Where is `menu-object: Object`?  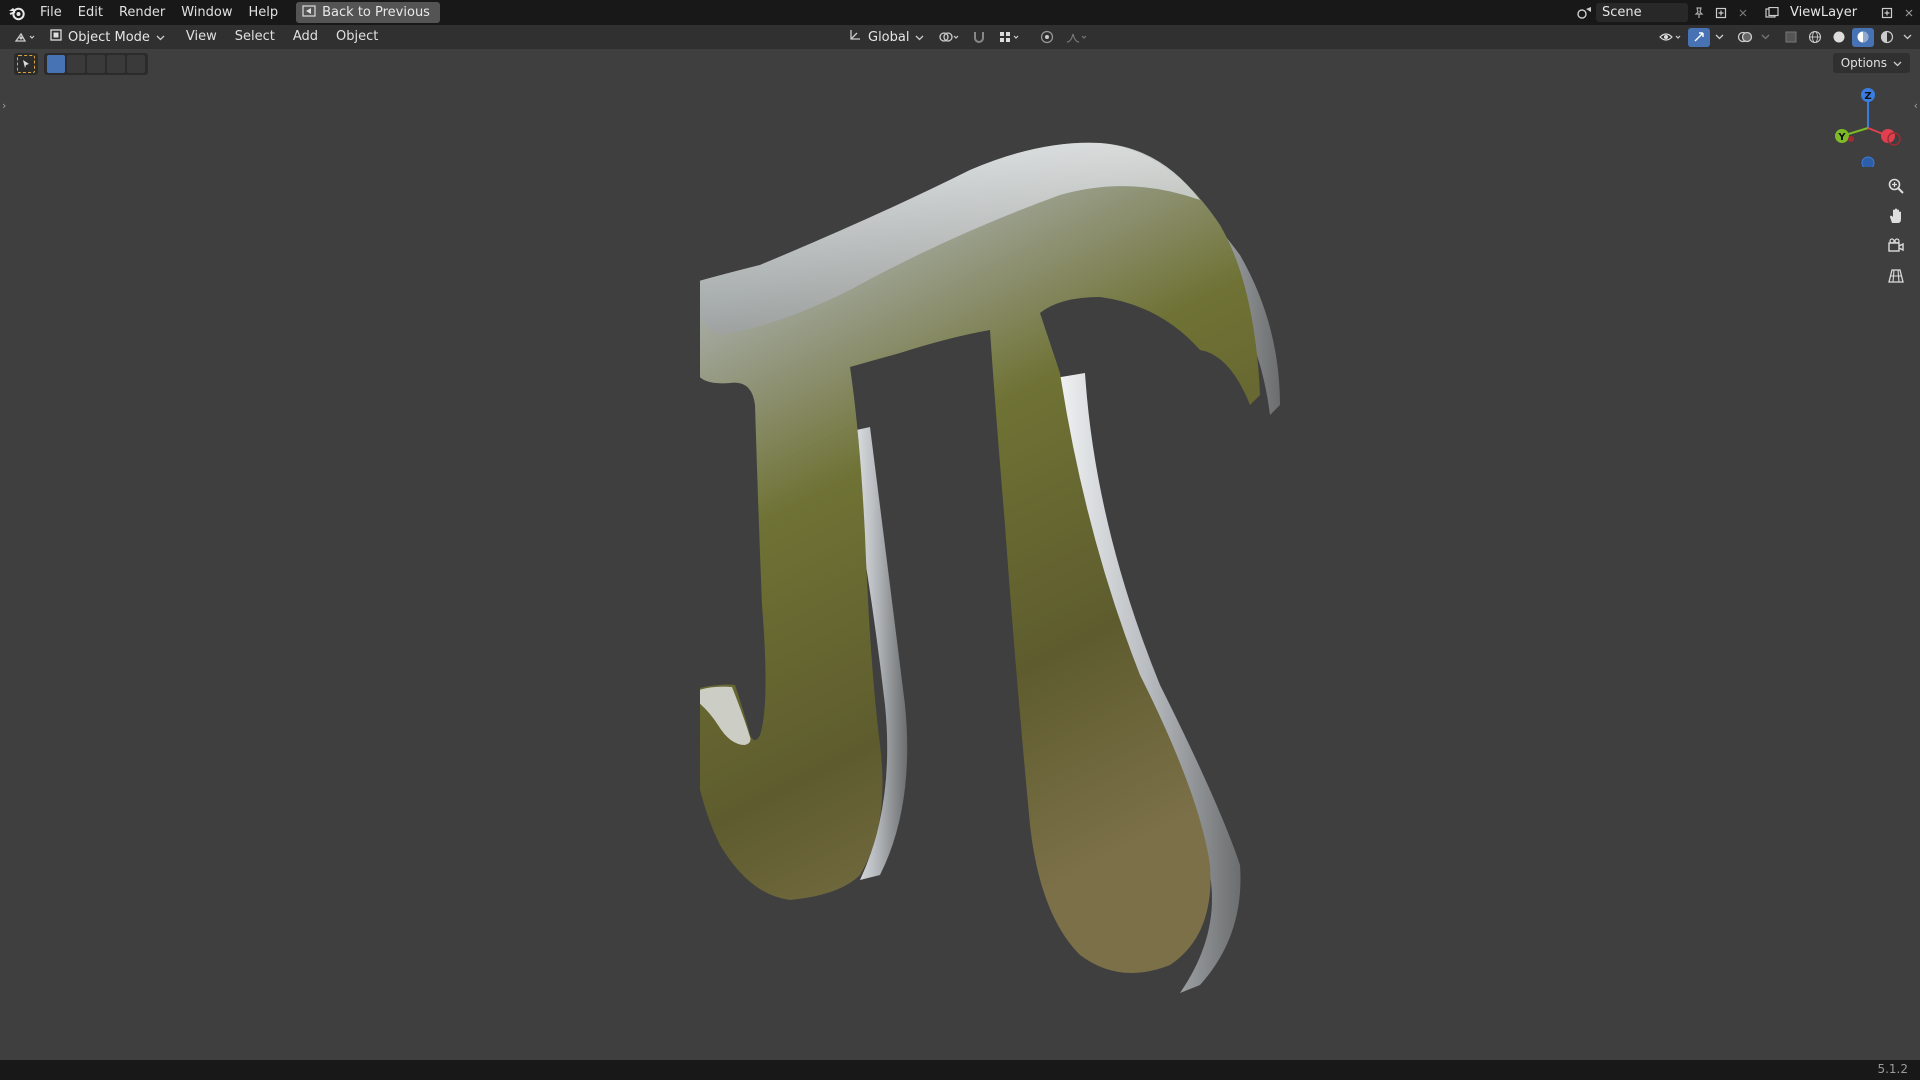
menu-object: Object is located at coordinates (357, 37).